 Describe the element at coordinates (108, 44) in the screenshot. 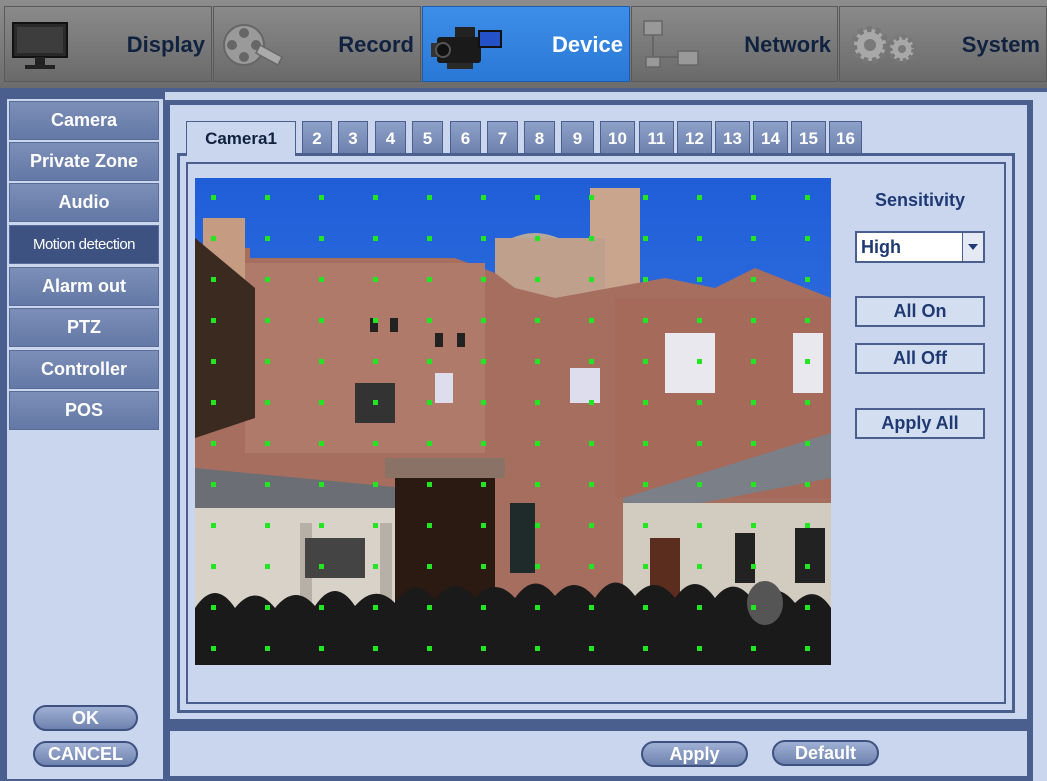

I see `tab-display: Display` at that location.